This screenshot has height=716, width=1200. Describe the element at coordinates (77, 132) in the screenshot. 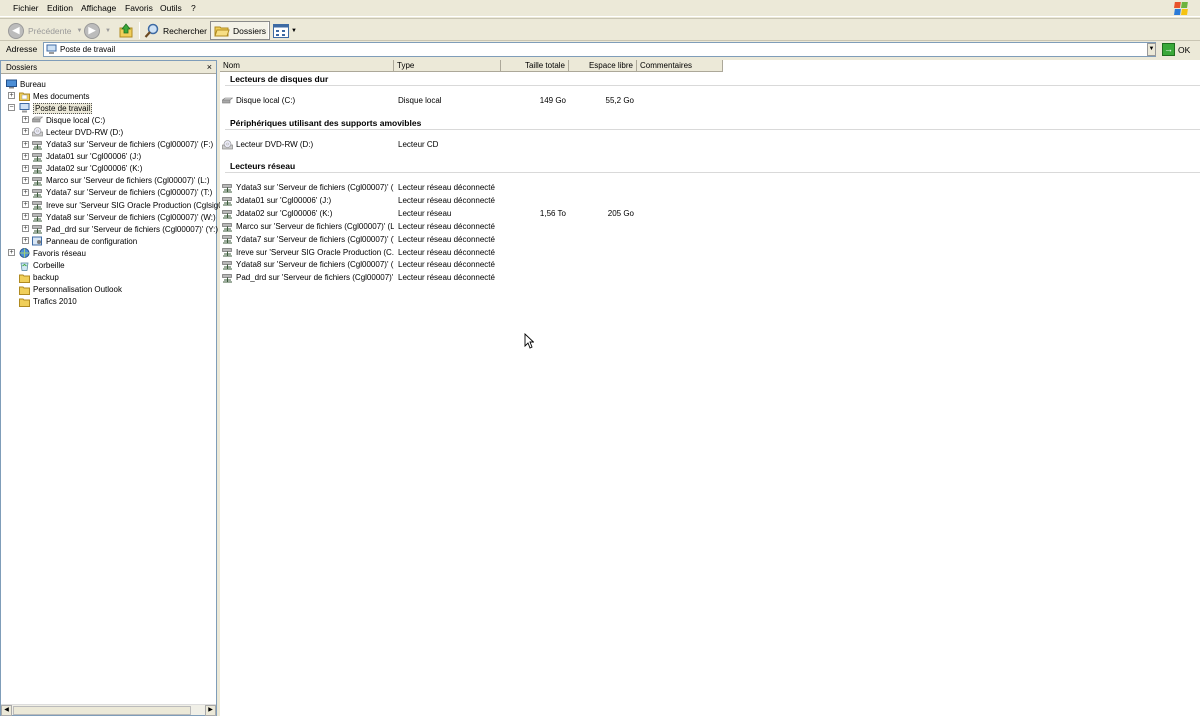

I see `tree-item: Lecteur DVD-RW (D:)` at that location.